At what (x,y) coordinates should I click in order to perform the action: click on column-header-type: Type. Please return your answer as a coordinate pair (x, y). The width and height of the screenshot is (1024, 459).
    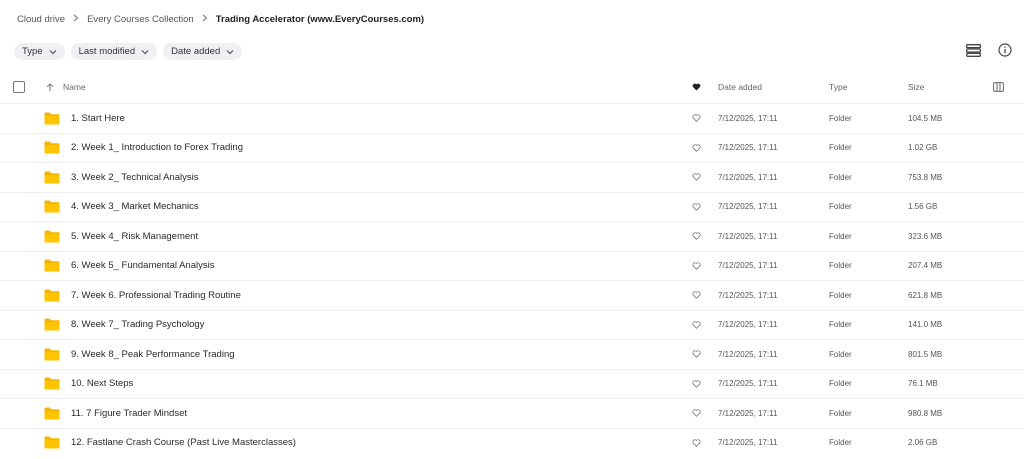
    Looking at the image, I should click on (838, 87).